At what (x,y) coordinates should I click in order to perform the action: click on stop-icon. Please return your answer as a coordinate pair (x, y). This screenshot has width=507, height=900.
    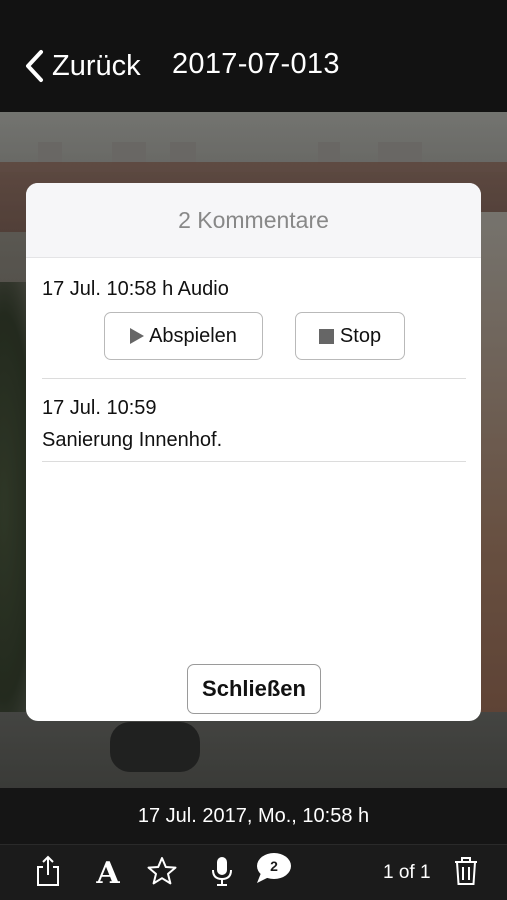
    Looking at the image, I should click on (326, 336).